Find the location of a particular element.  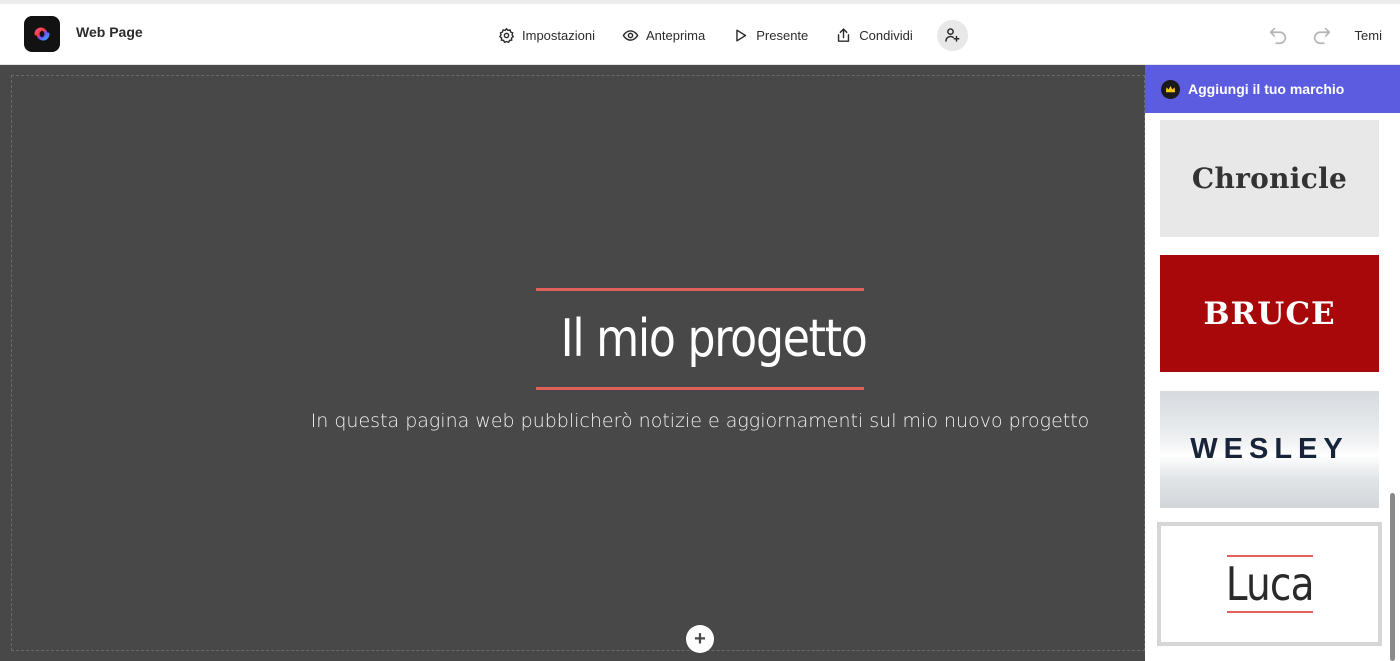

undo-button is located at coordinates (1278, 35).